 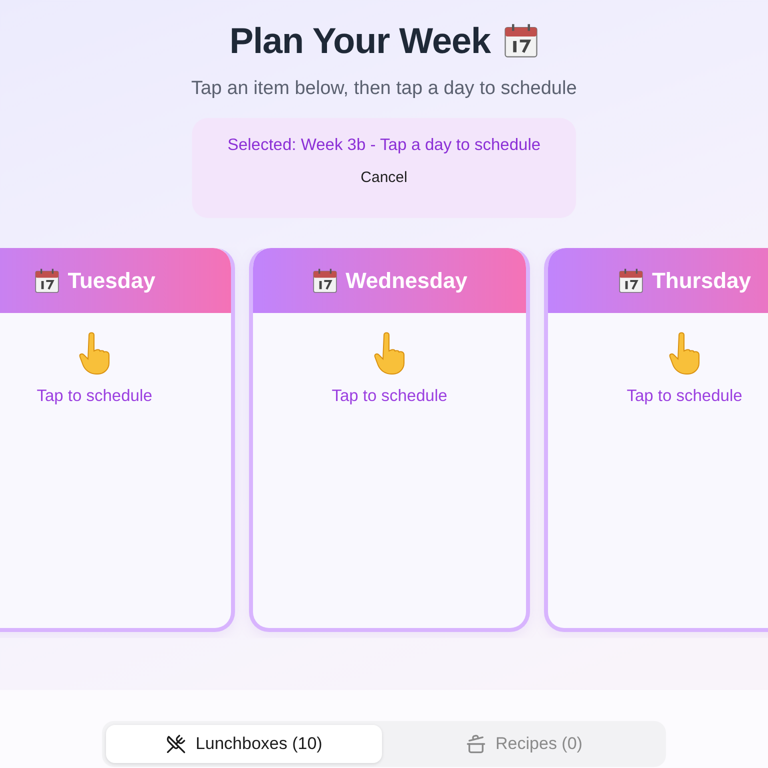 I want to click on page-title: Plan Your Week, so click(x=360, y=41).